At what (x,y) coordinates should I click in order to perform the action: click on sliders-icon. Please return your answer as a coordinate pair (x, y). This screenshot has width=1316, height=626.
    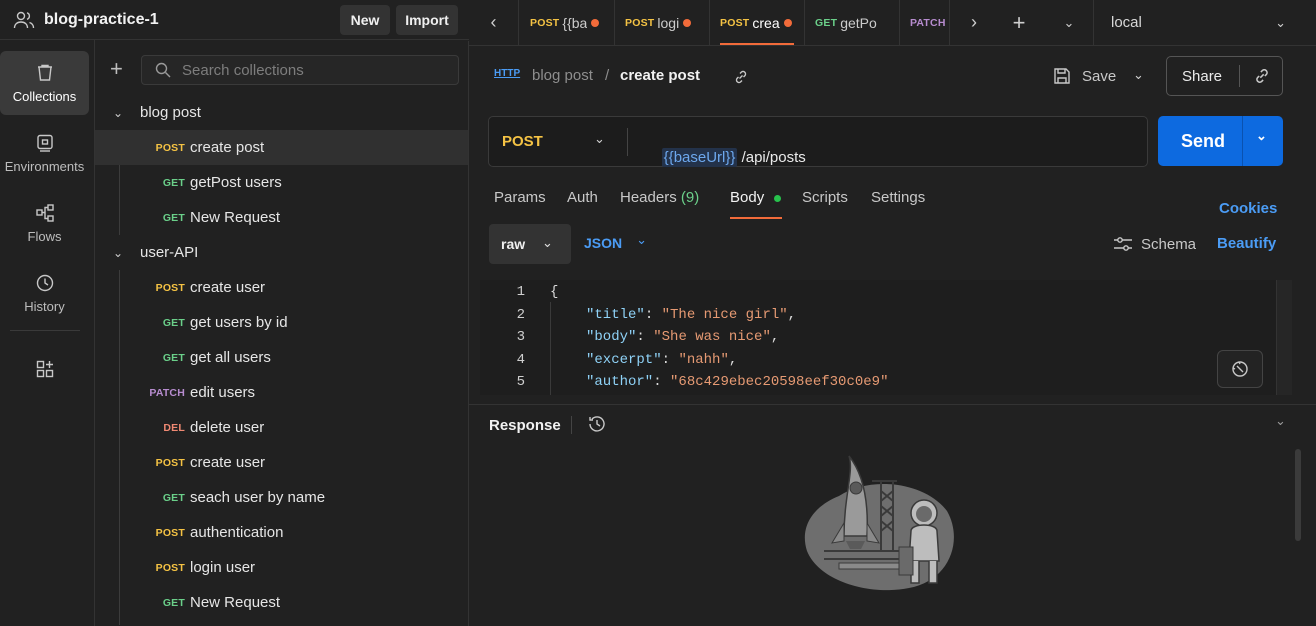
    Looking at the image, I should click on (1123, 244).